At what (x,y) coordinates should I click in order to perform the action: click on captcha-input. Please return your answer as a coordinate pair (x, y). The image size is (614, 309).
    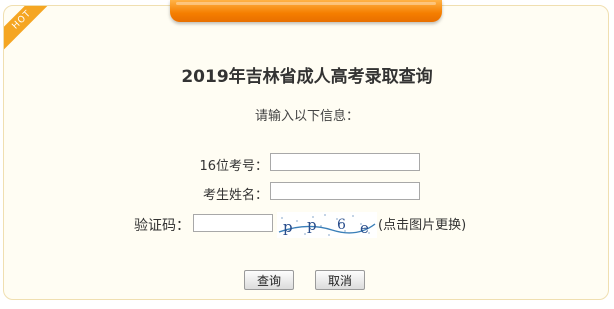
    Looking at the image, I should click on (233, 223).